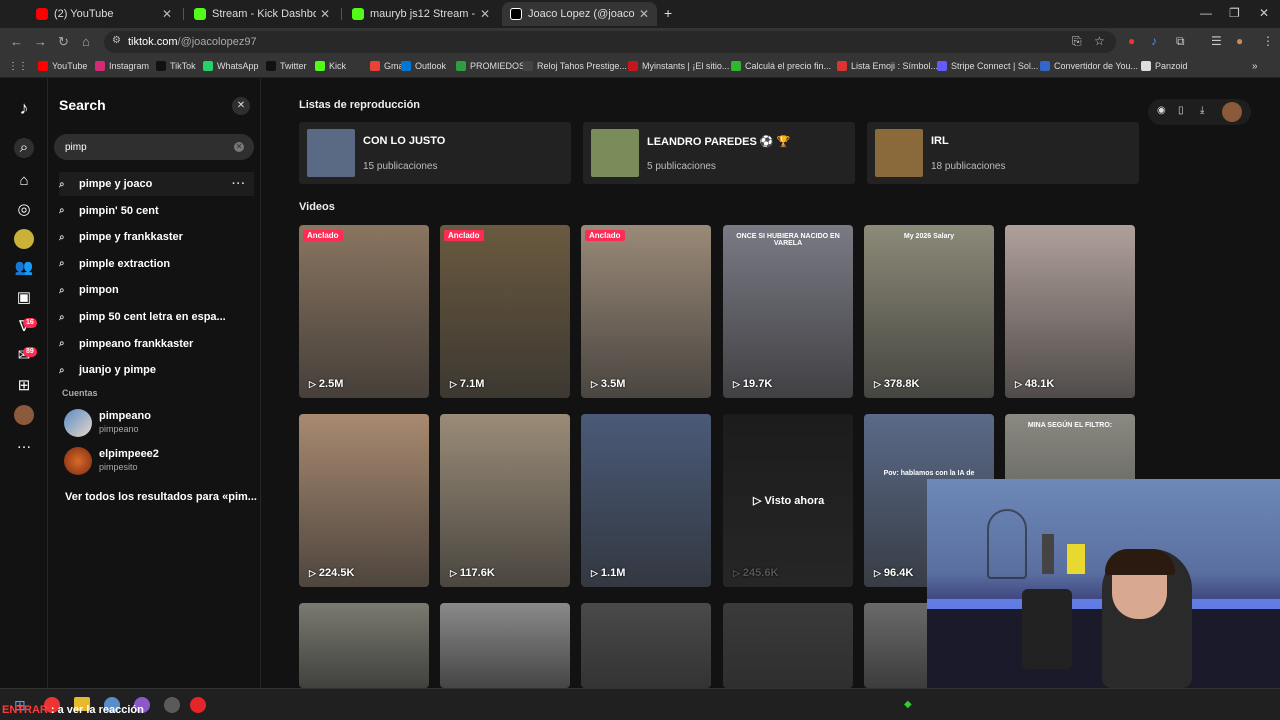 This screenshot has height=720, width=1280. I want to click on device-icon: ▯, so click(1181, 110).